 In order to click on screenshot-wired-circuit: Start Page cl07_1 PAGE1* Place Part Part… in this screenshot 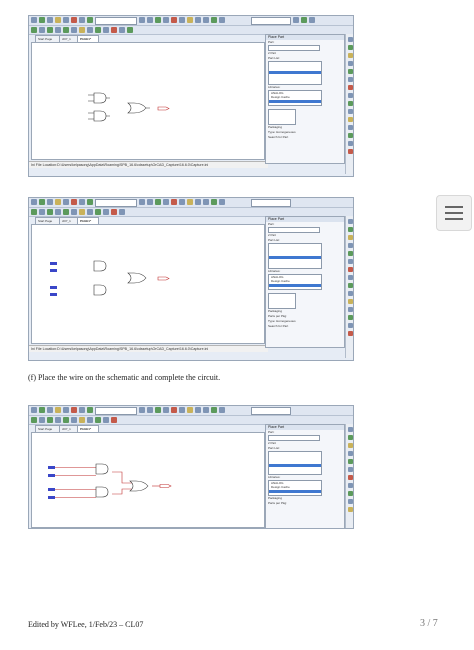, I will do `click(191, 467)`.